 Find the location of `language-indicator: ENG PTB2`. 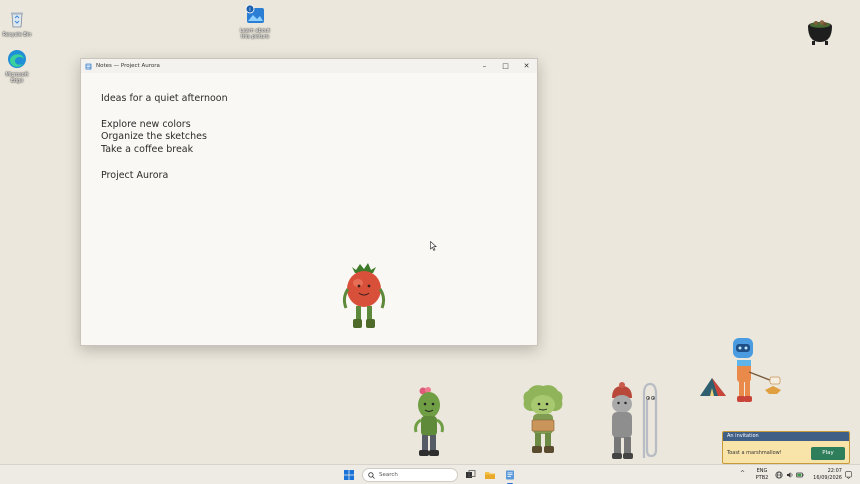

language-indicator: ENG PTB2 is located at coordinates (762, 474).